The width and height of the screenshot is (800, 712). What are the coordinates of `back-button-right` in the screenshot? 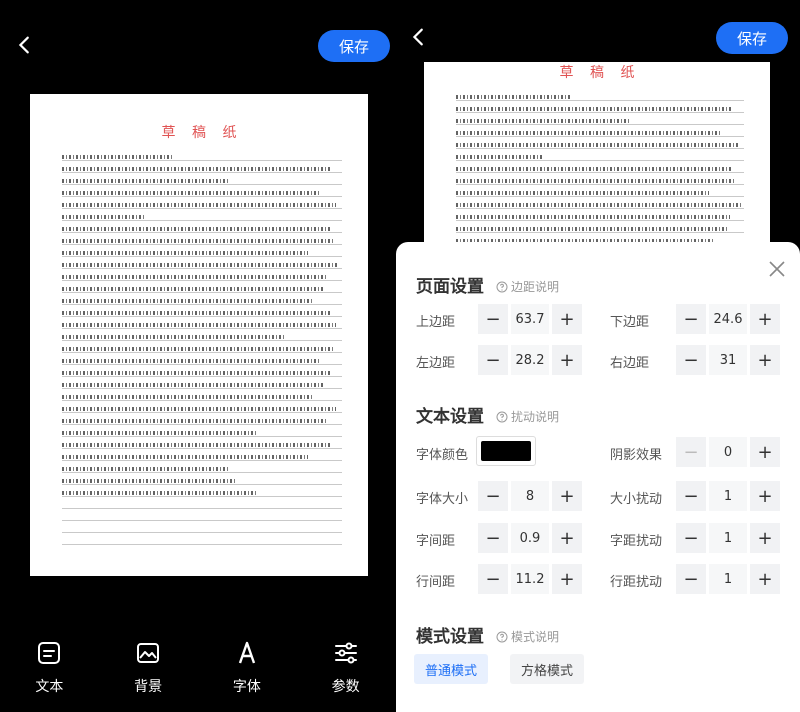 It's located at (419, 37).